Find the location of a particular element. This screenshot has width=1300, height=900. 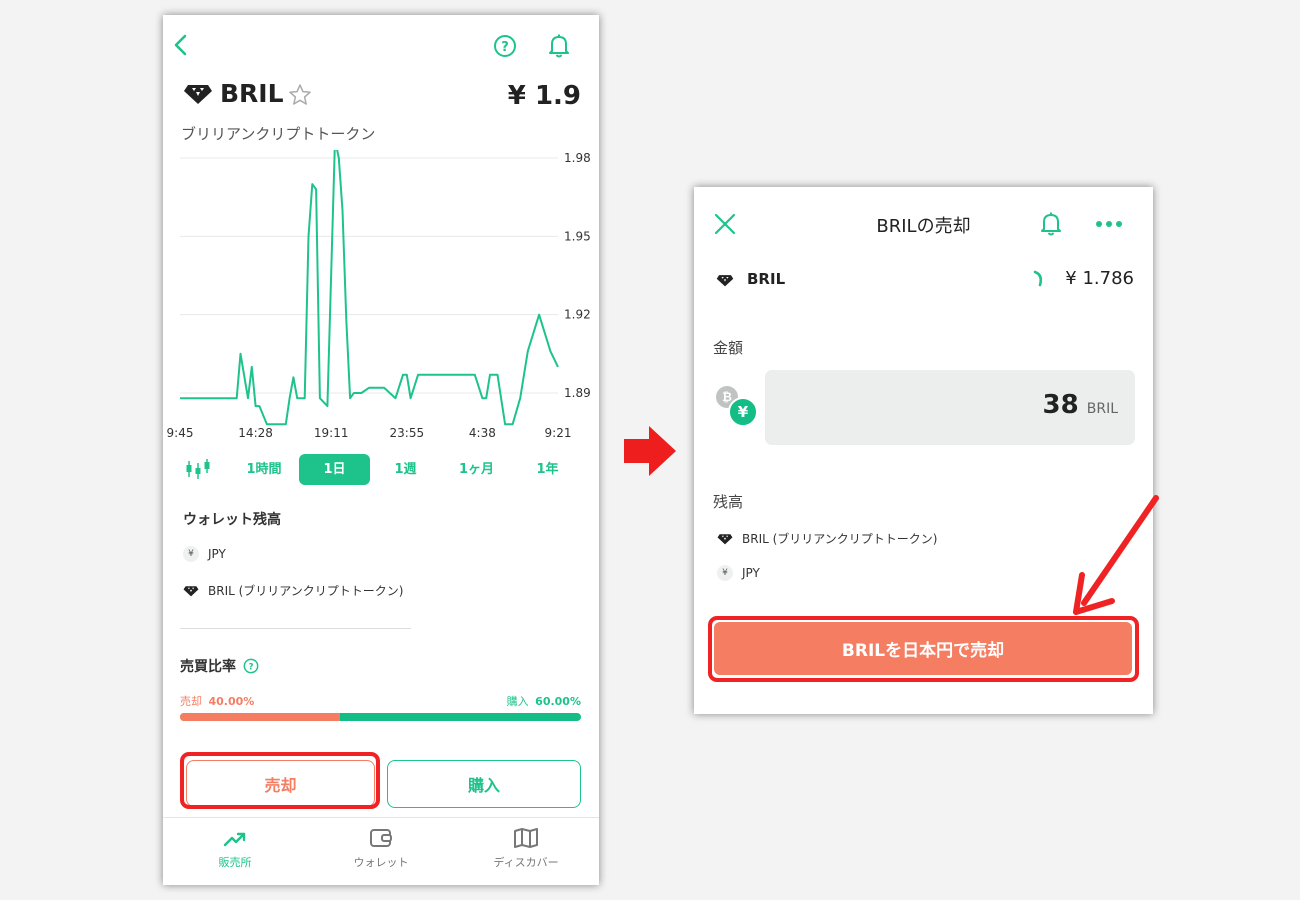

balance-jpy-row: ¥ JPY is located at coordinates (738, 573).